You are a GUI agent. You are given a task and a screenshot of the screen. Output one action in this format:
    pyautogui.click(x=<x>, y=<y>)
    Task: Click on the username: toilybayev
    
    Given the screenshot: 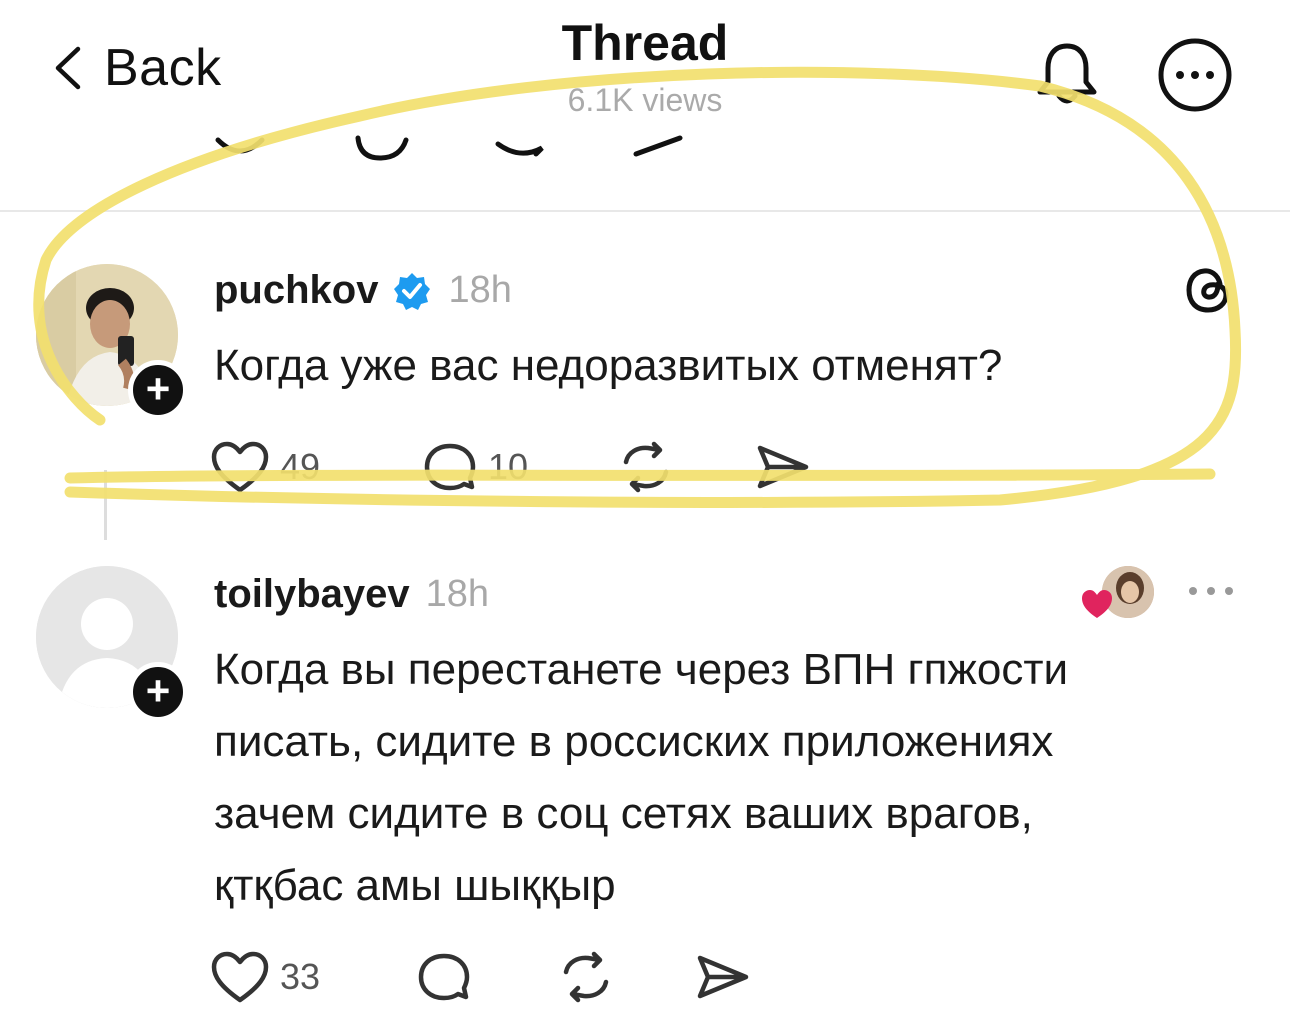 What is the action you would take?
    pyautogui.click(x=312, y=594)
    